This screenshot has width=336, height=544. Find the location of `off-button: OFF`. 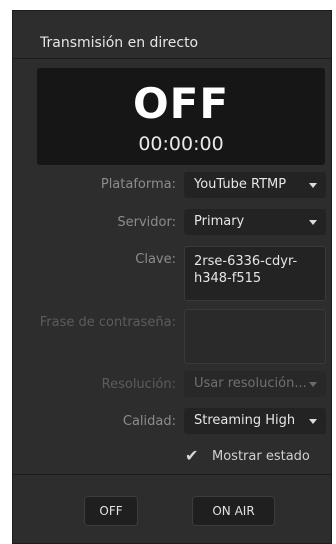

off-button: OFF is located at coordinates (111, 511).